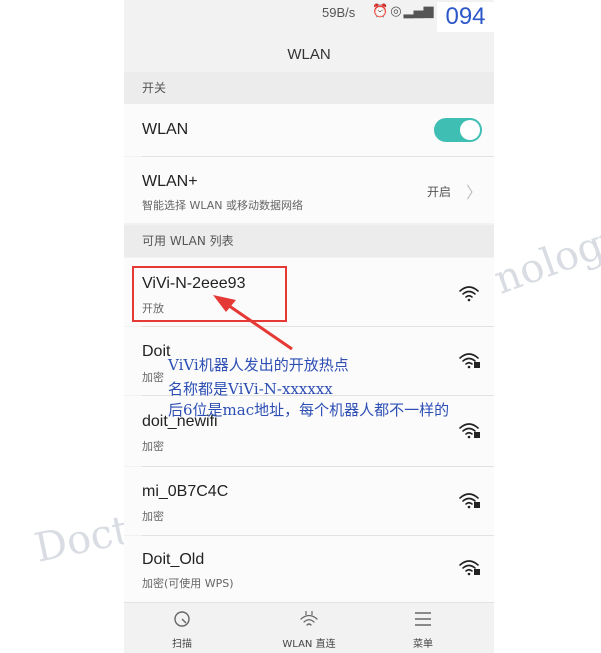  I want to click on network-ssid: Doit_Old, so click(173, 559).